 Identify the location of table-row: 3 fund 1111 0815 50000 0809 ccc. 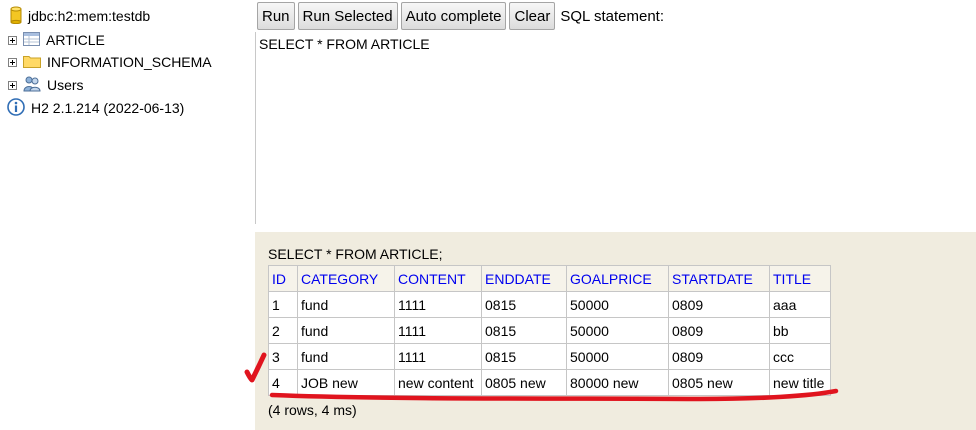
(549, 356).